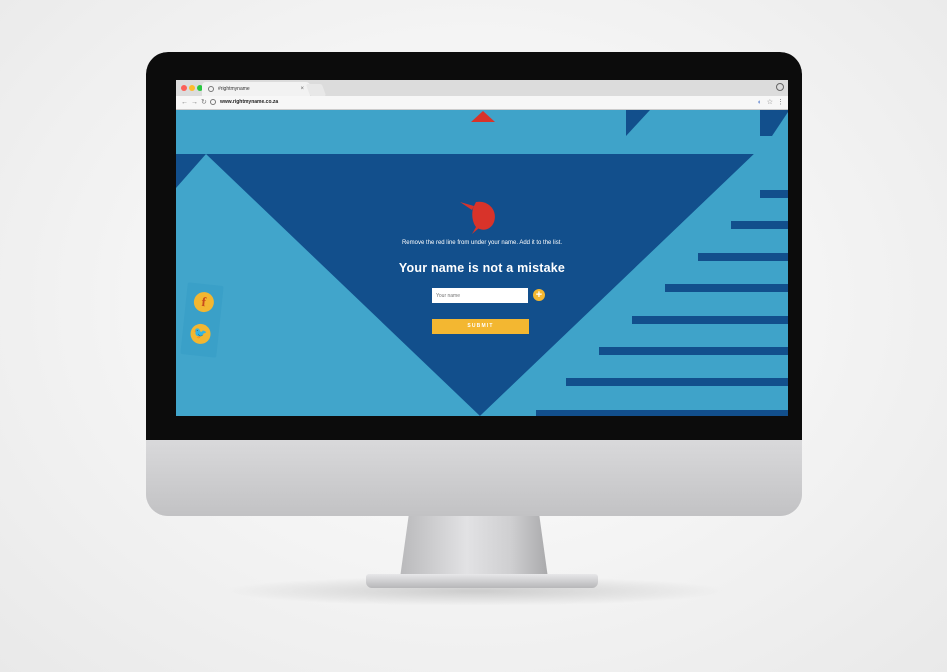 Image resolution: width=947 pixels, height=672 pixels. What do you see at coordinates (192, 88) in the screenshot?
I see `window-minimize-dot` at bounding box center [192, 88].